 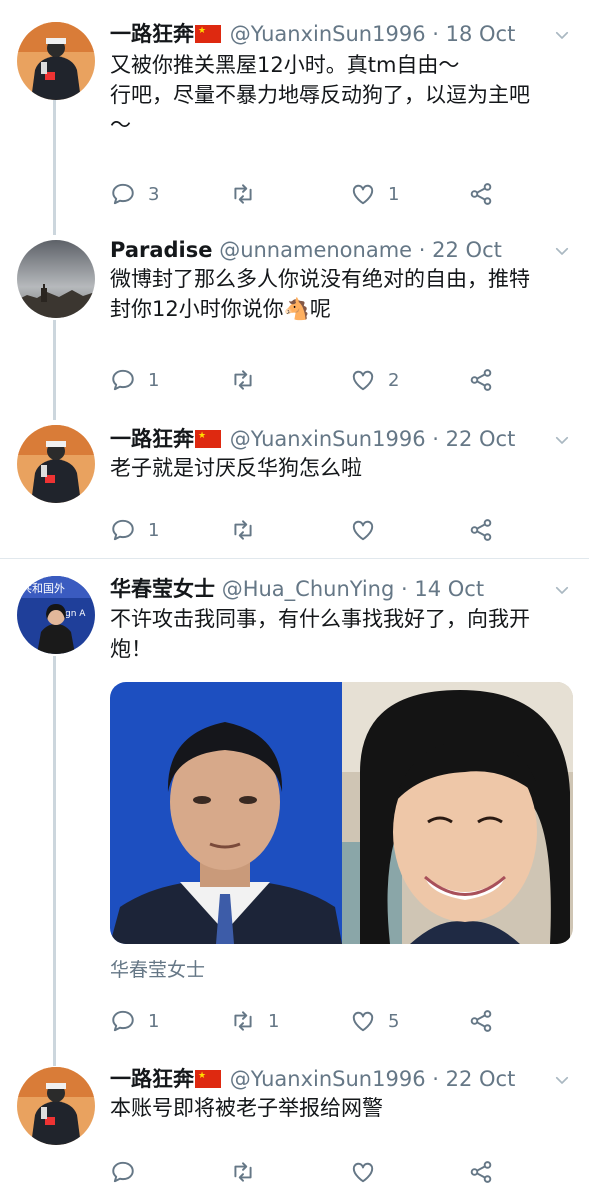 What do you see at coordinates (308, 589) in the screenshot?
I see `author-handle: @Hua_ChunYing` at bounding box center [308, 589].